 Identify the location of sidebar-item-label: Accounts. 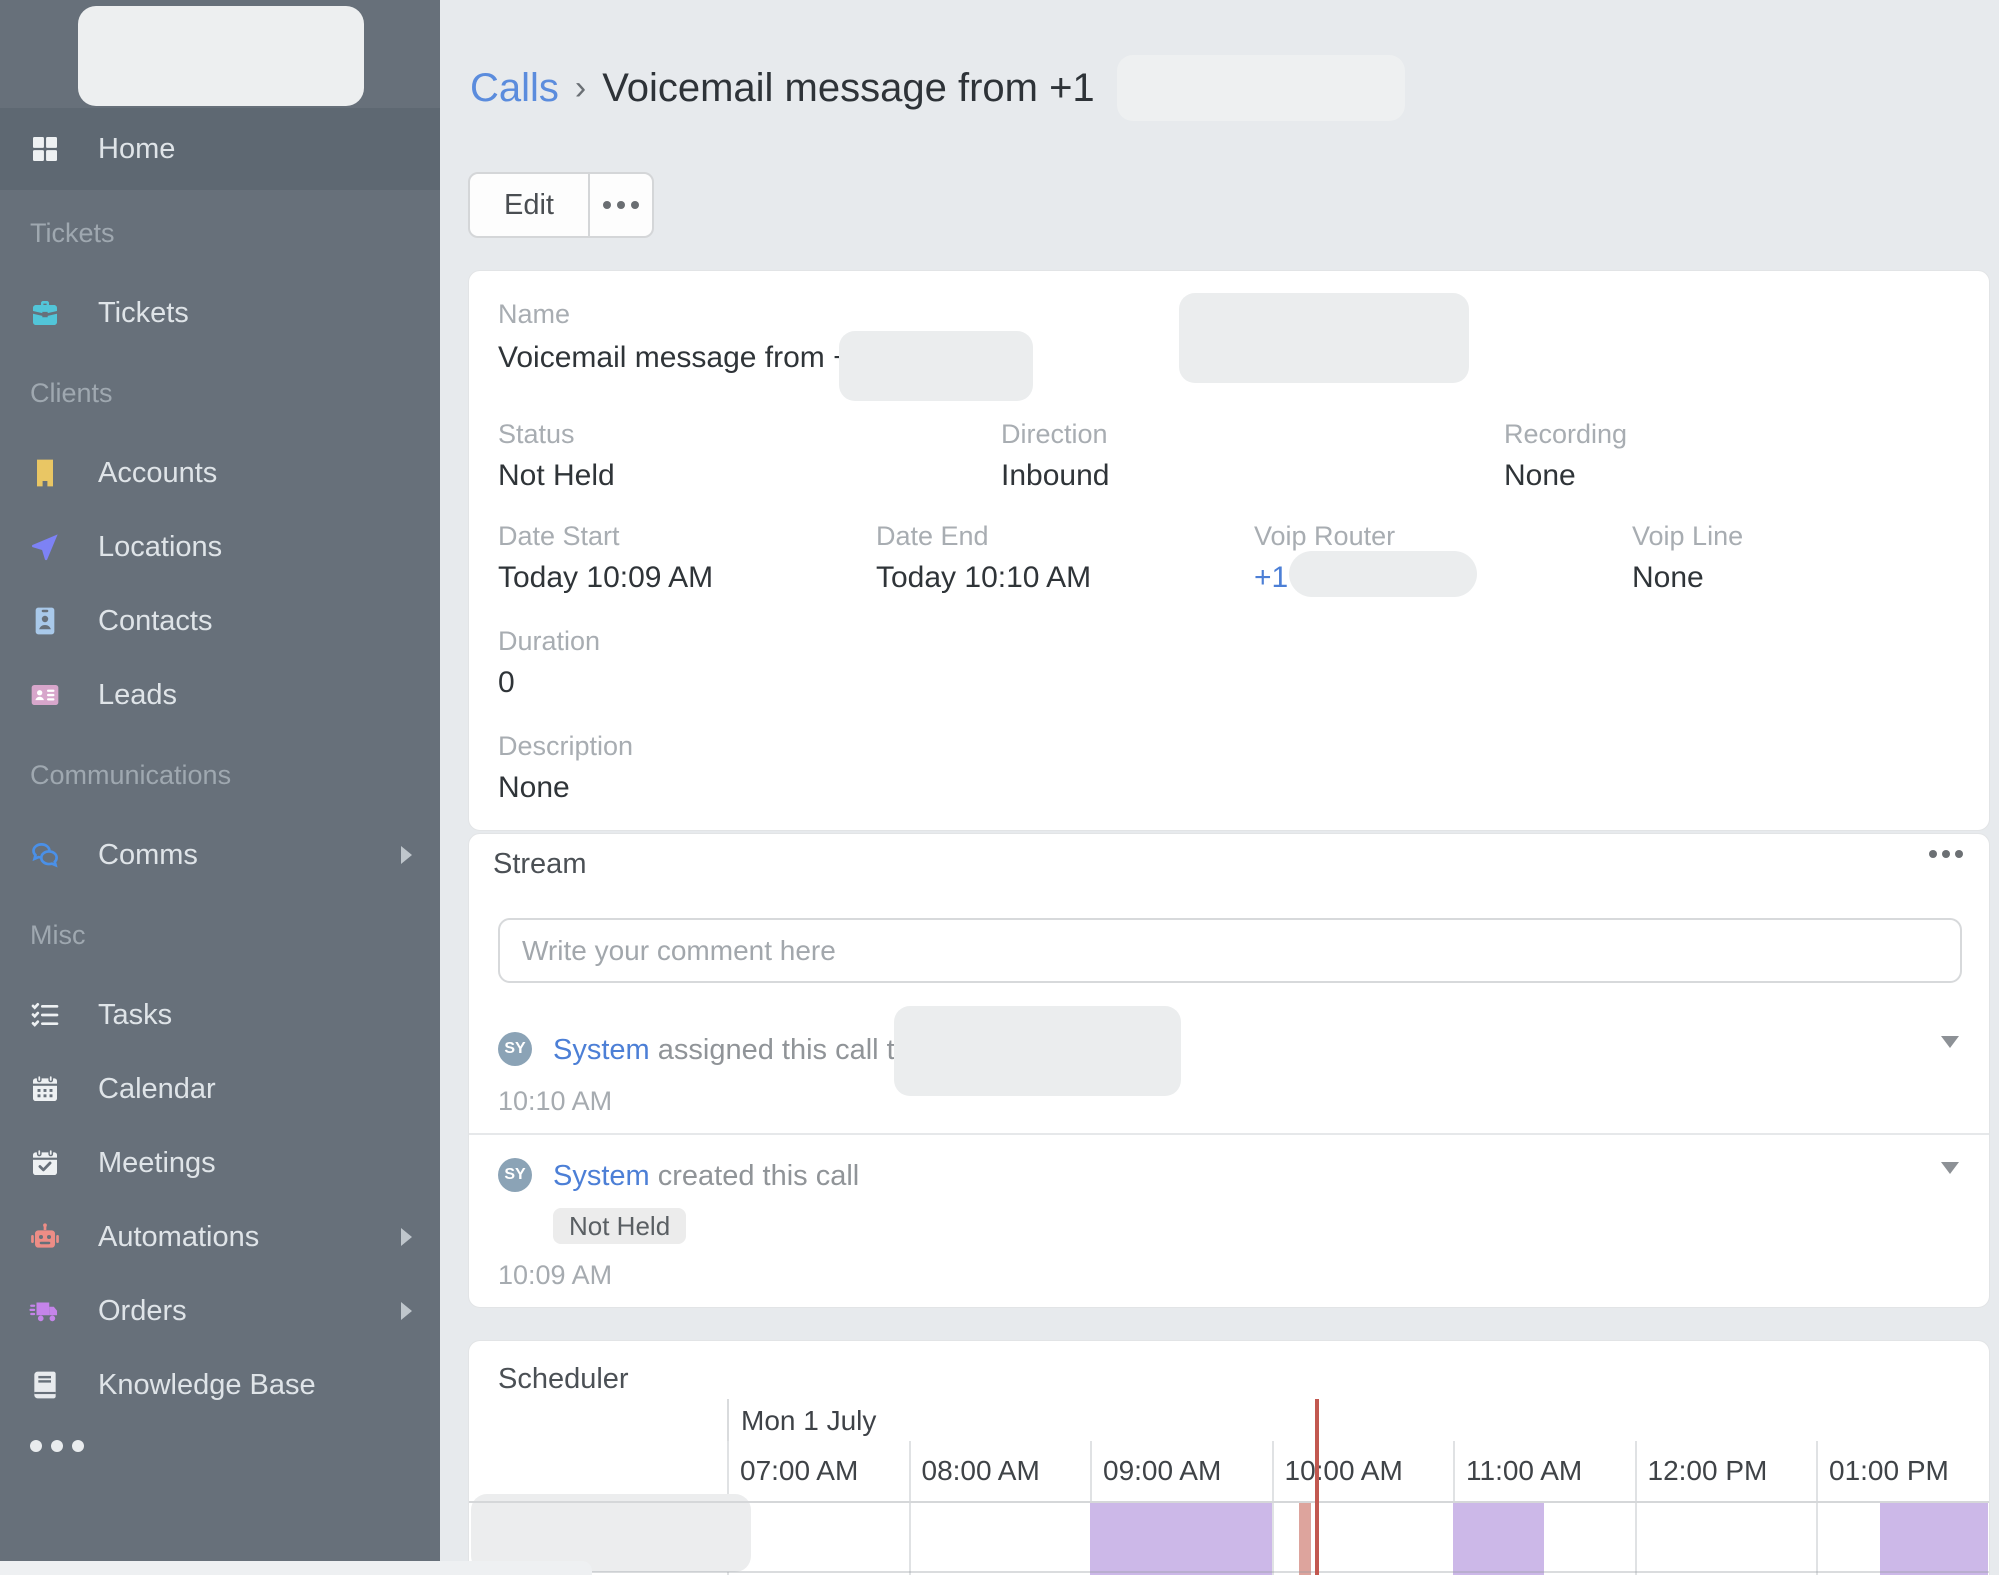
(158, 472).